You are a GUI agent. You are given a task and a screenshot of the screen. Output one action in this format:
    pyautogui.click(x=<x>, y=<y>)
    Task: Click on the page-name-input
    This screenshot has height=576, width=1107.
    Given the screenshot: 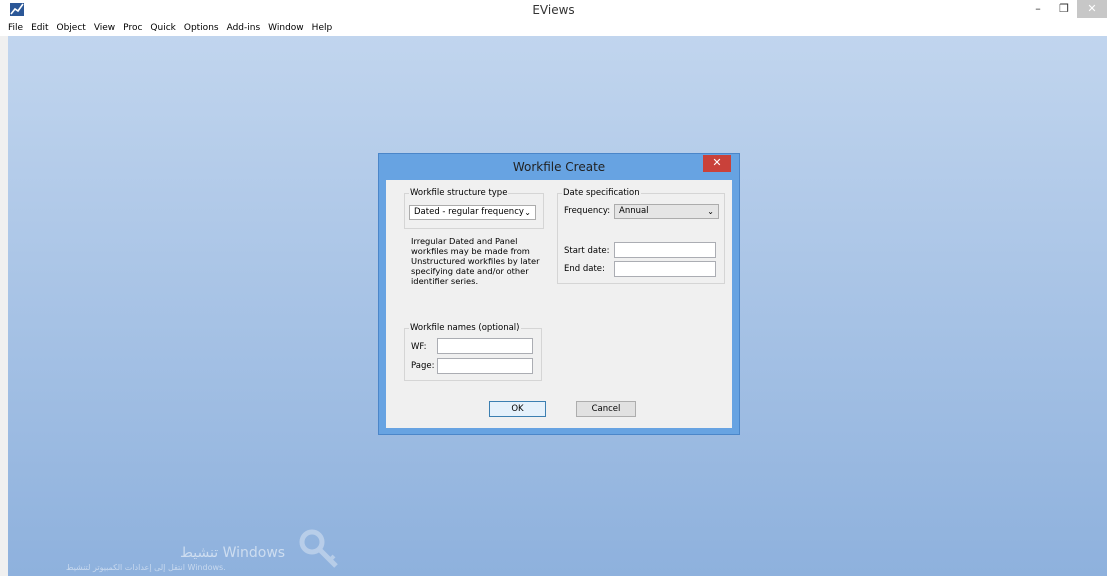 What is the action you would take?
    pyautogui.click(x=485, y=366)
    